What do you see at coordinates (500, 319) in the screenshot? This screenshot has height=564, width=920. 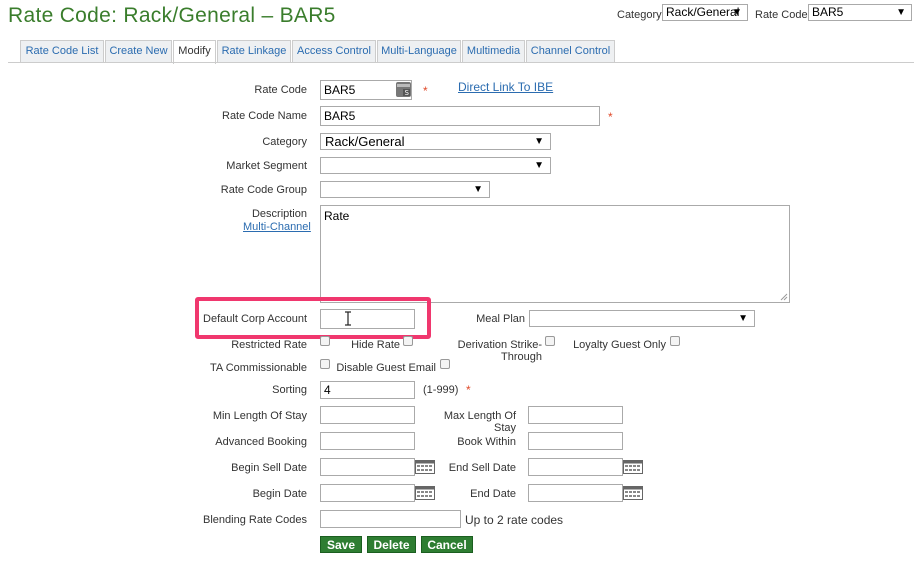 I see `meal-plan-label: Meal Plan` at bounding box center [500, 319].